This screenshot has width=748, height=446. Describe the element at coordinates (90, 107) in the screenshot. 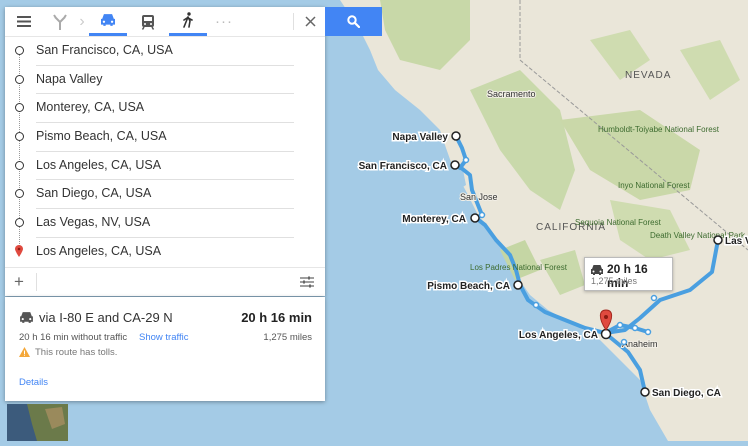

I see `stop-input: Monterey, CA, USA` at that location.